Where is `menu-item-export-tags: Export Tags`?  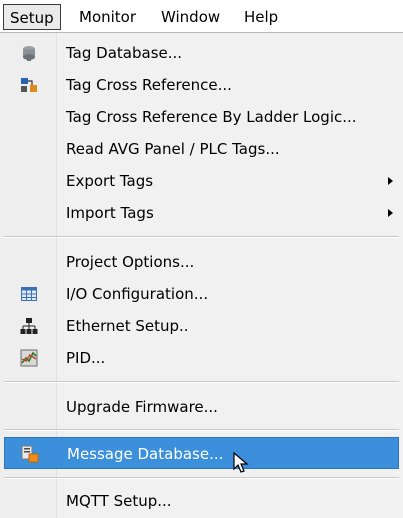
menu-item-export-tags: Export Tags is located at coordinates (201, 181).